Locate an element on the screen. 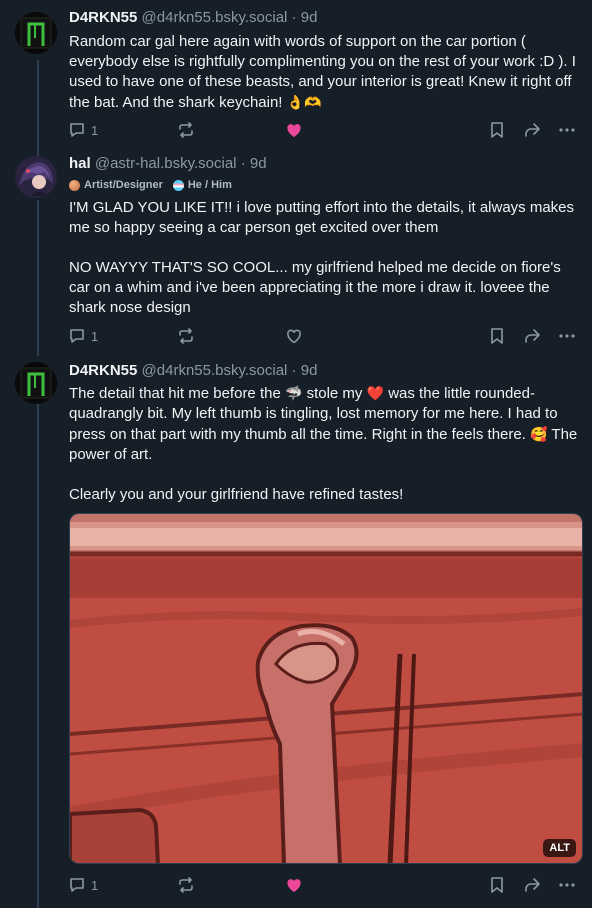 The width and height of the screenshot is (592, 908). author-handle: @astr-hal.bsky.social is located at coordinates (166, 163).